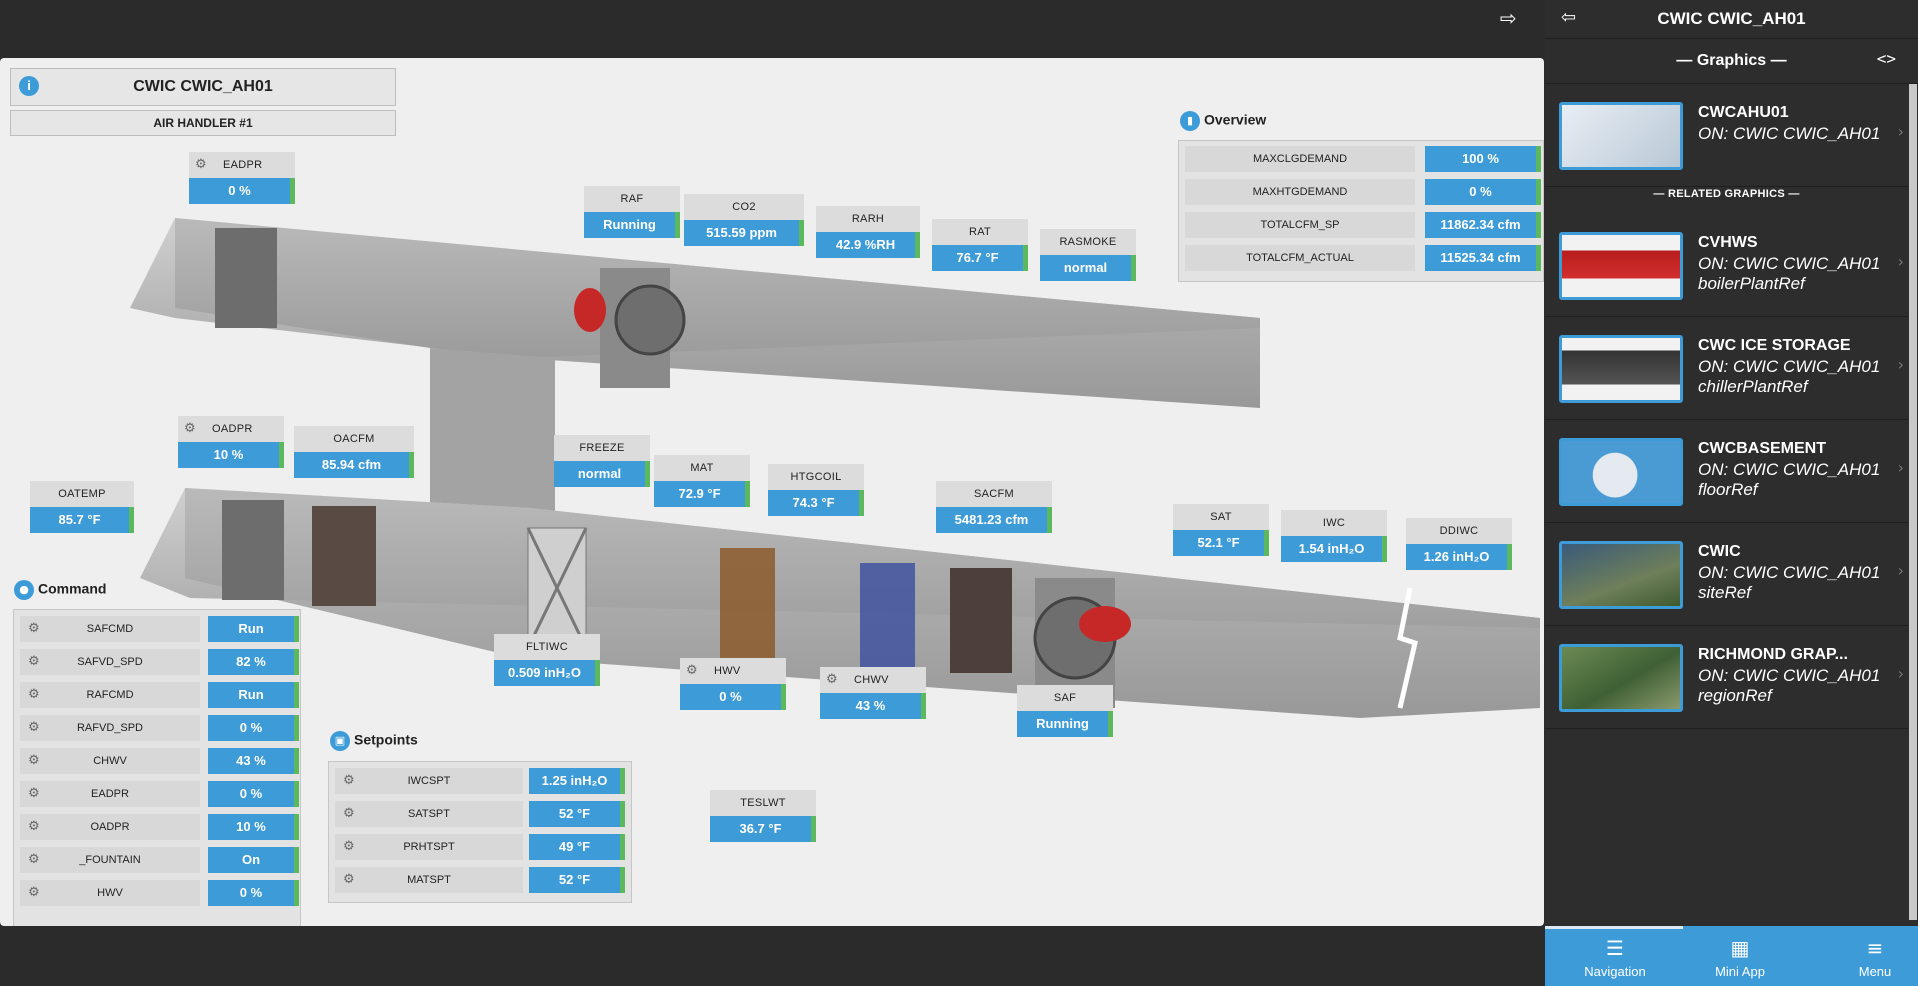 Image resolution: width=1918 pixels, height=986 pixels. I want to click on point-label: OADPR, so click(232, 429).